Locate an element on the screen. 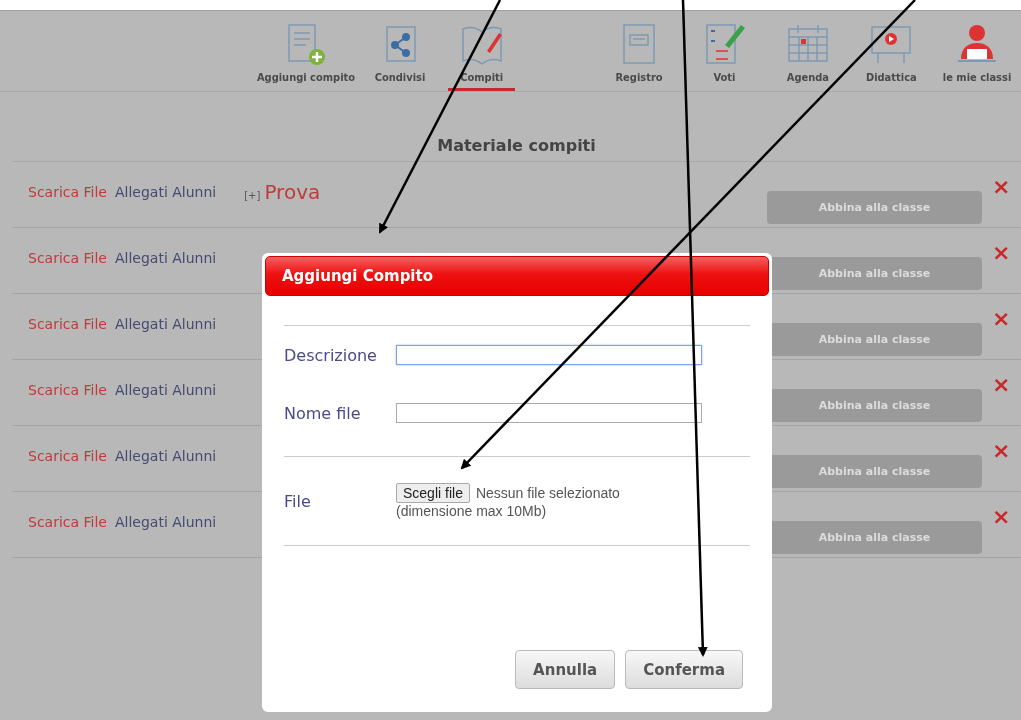 The height and width of the screenshot is (720, 1021). field-label: File is located at coordinates (298, 501).